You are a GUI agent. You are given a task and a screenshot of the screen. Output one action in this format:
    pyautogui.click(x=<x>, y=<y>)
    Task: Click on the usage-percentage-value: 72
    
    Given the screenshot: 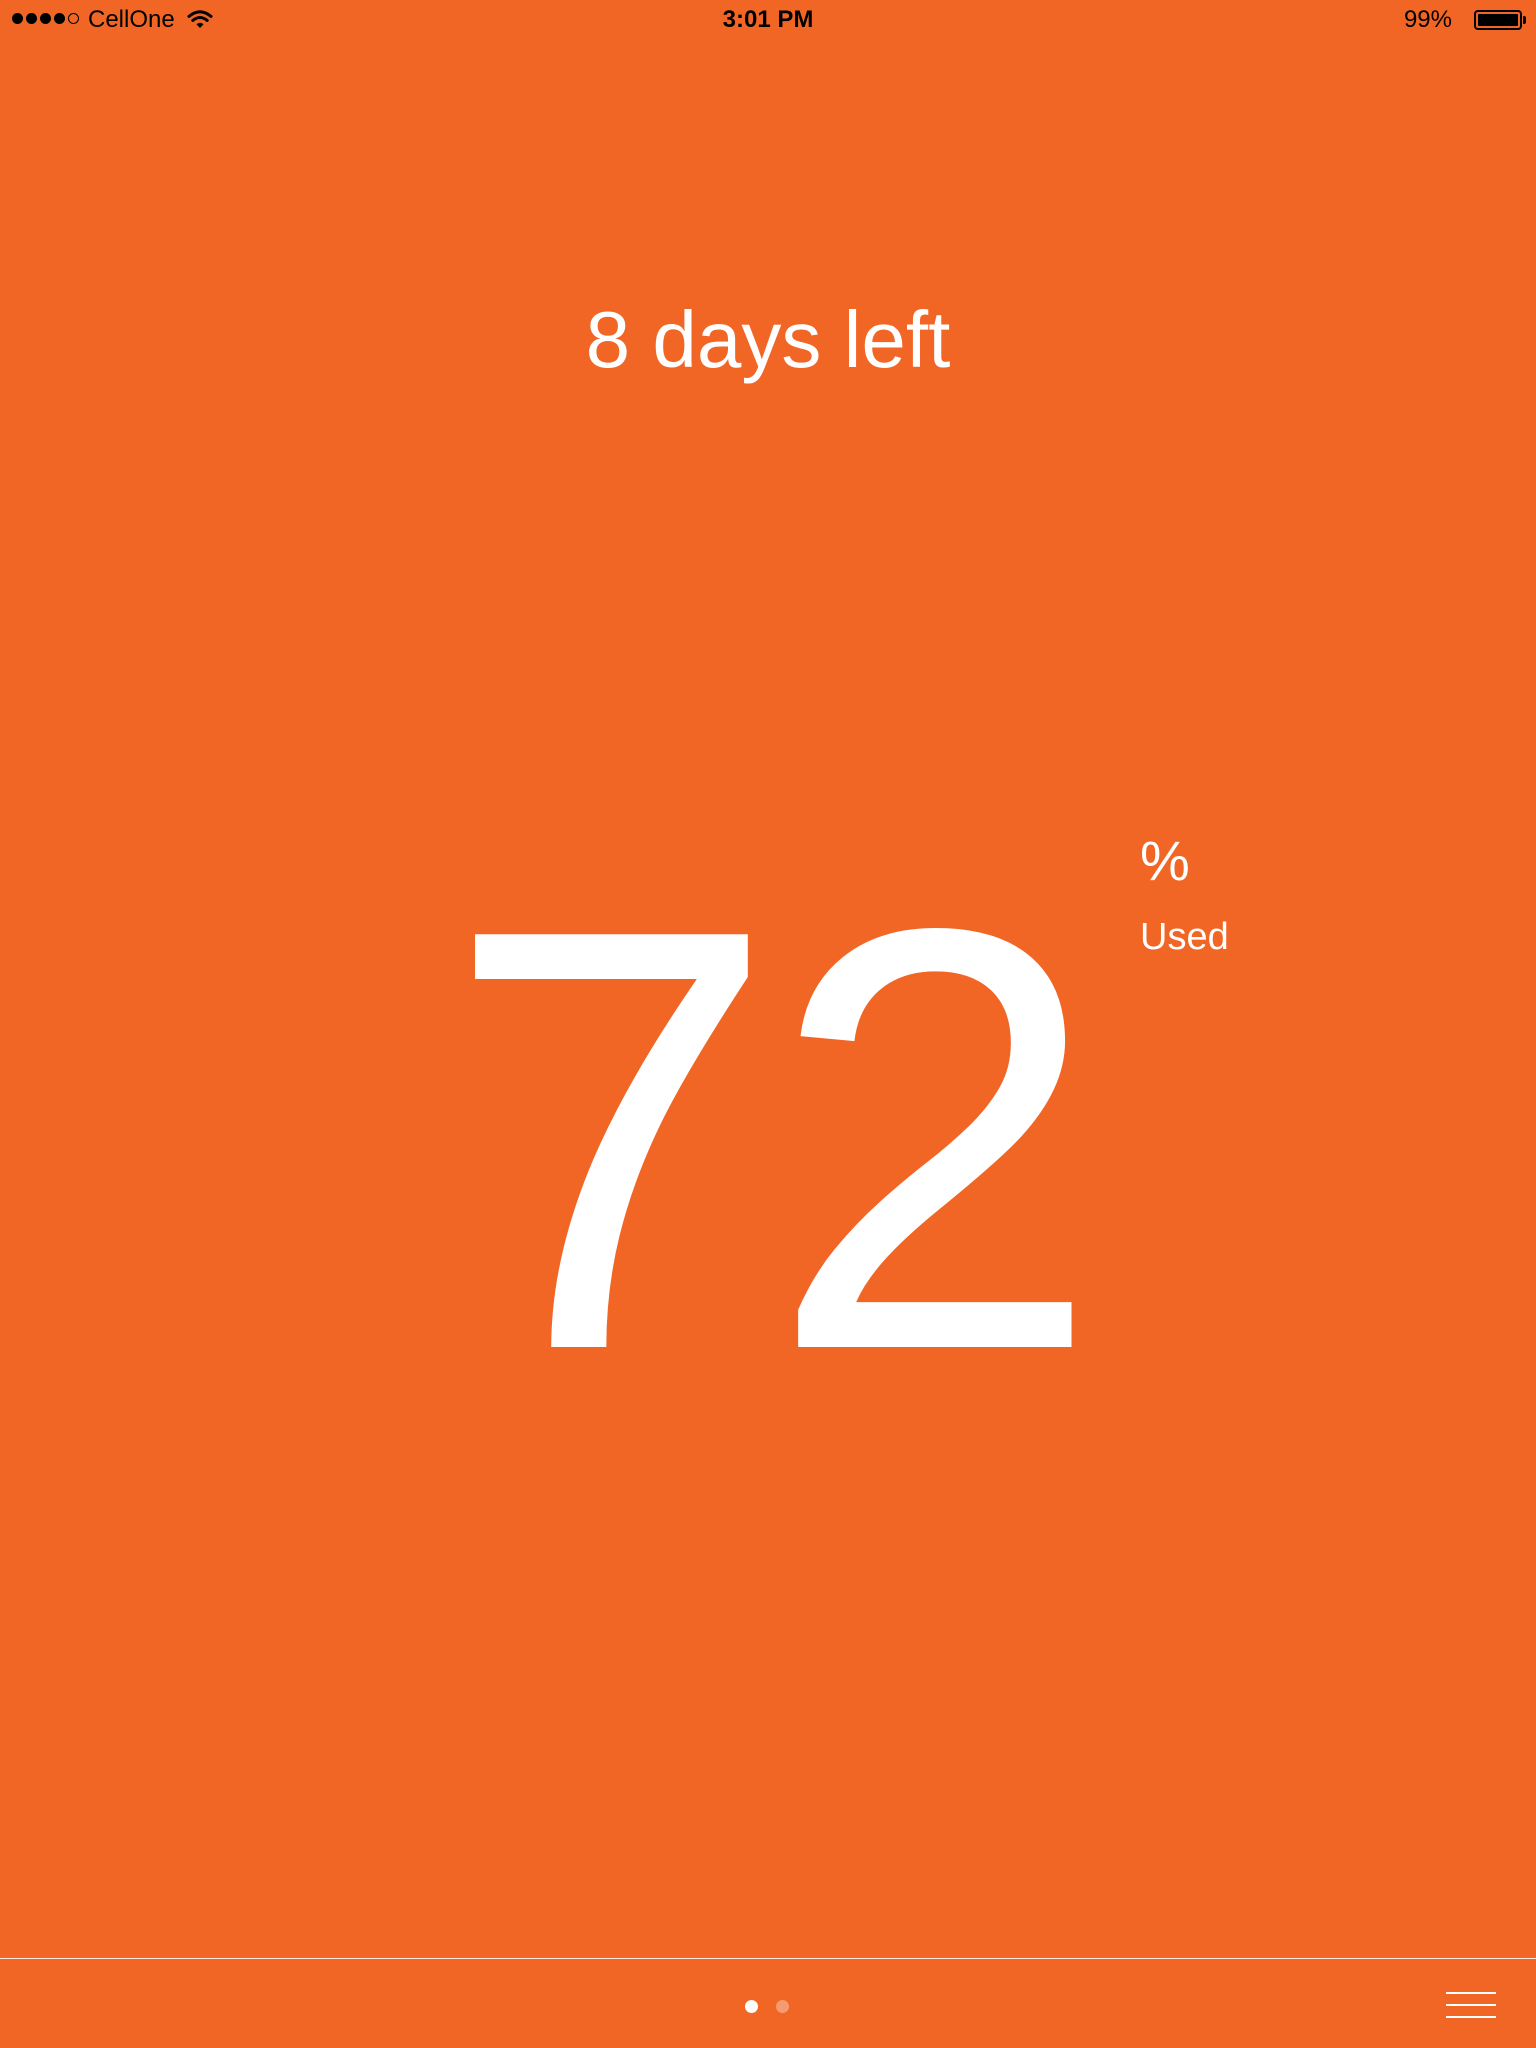 What is the action you would take?
    pyautogui.click(x=772, y=1140)
    